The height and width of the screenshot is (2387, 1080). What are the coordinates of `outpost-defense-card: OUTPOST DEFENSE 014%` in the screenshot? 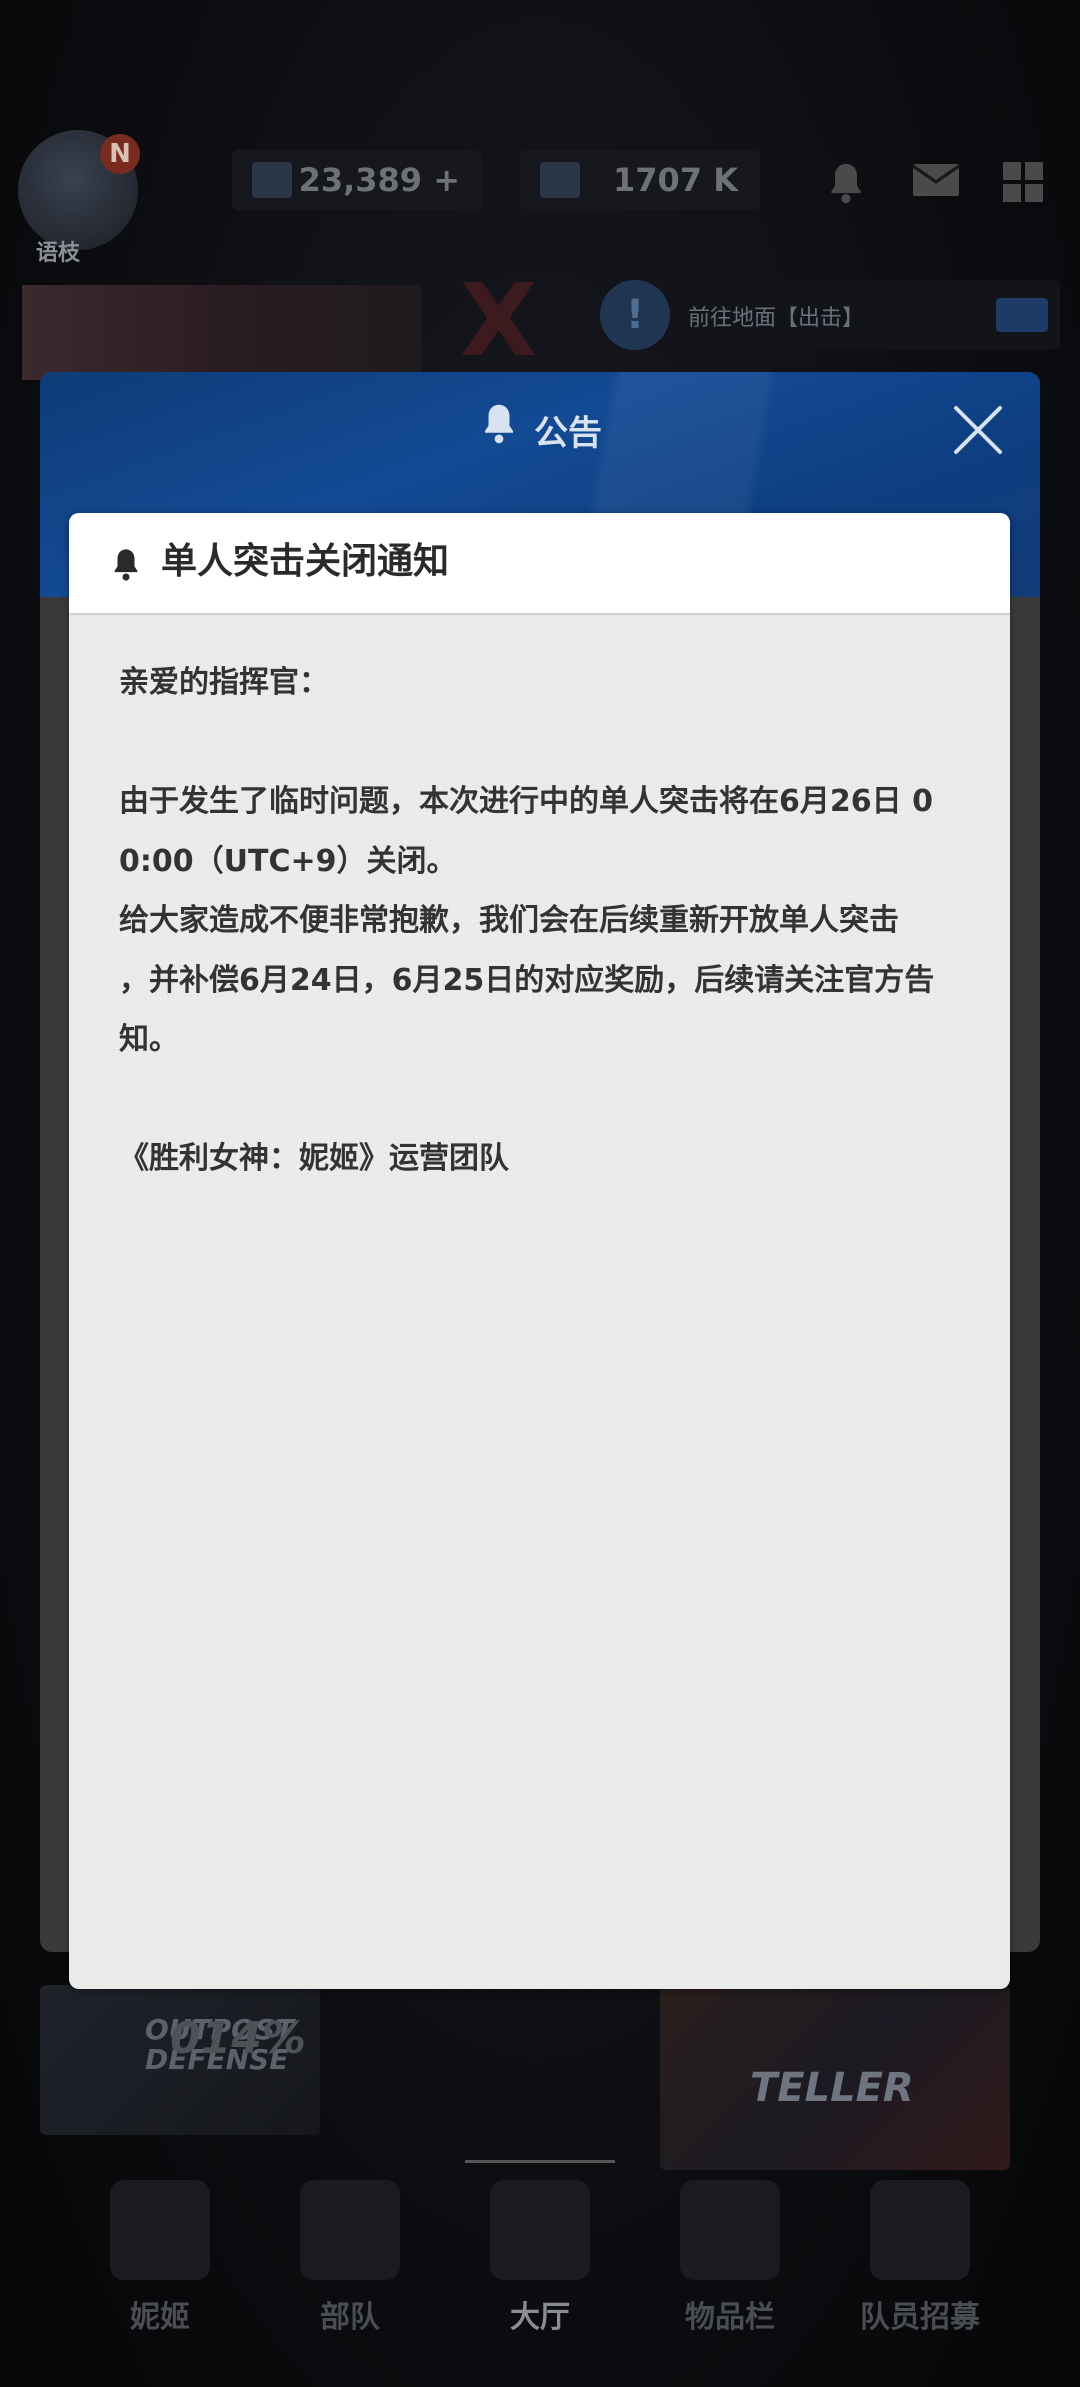 It's located at (180, 2060).